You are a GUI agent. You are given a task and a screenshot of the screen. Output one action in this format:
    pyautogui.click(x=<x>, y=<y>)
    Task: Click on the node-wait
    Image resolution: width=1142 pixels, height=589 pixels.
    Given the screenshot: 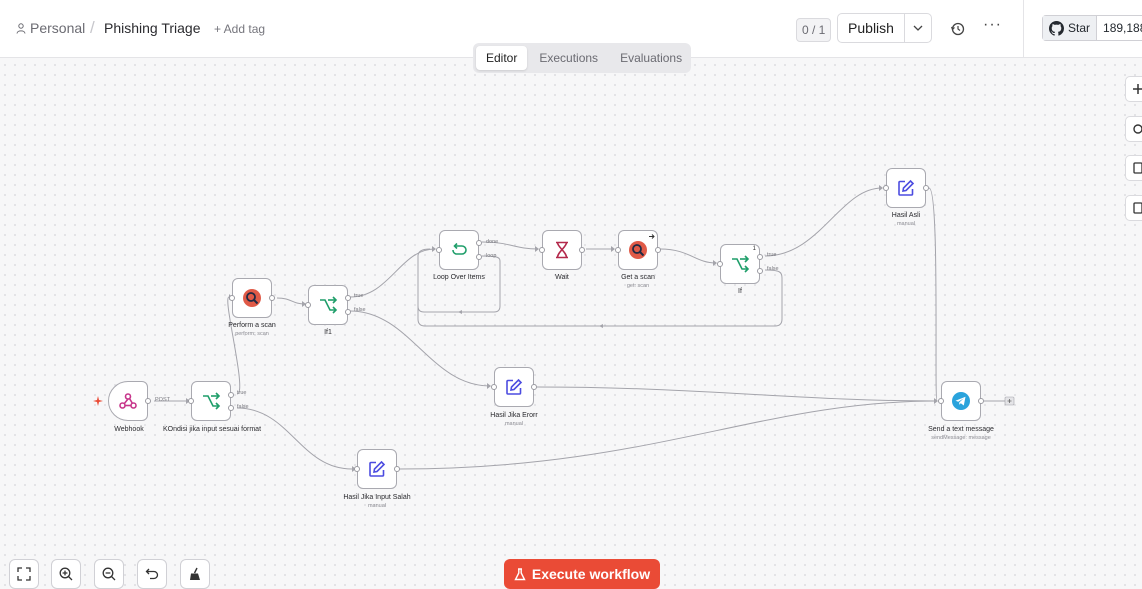 What is the action you would take?
    pyautogui.click(x=562, y=250)
    